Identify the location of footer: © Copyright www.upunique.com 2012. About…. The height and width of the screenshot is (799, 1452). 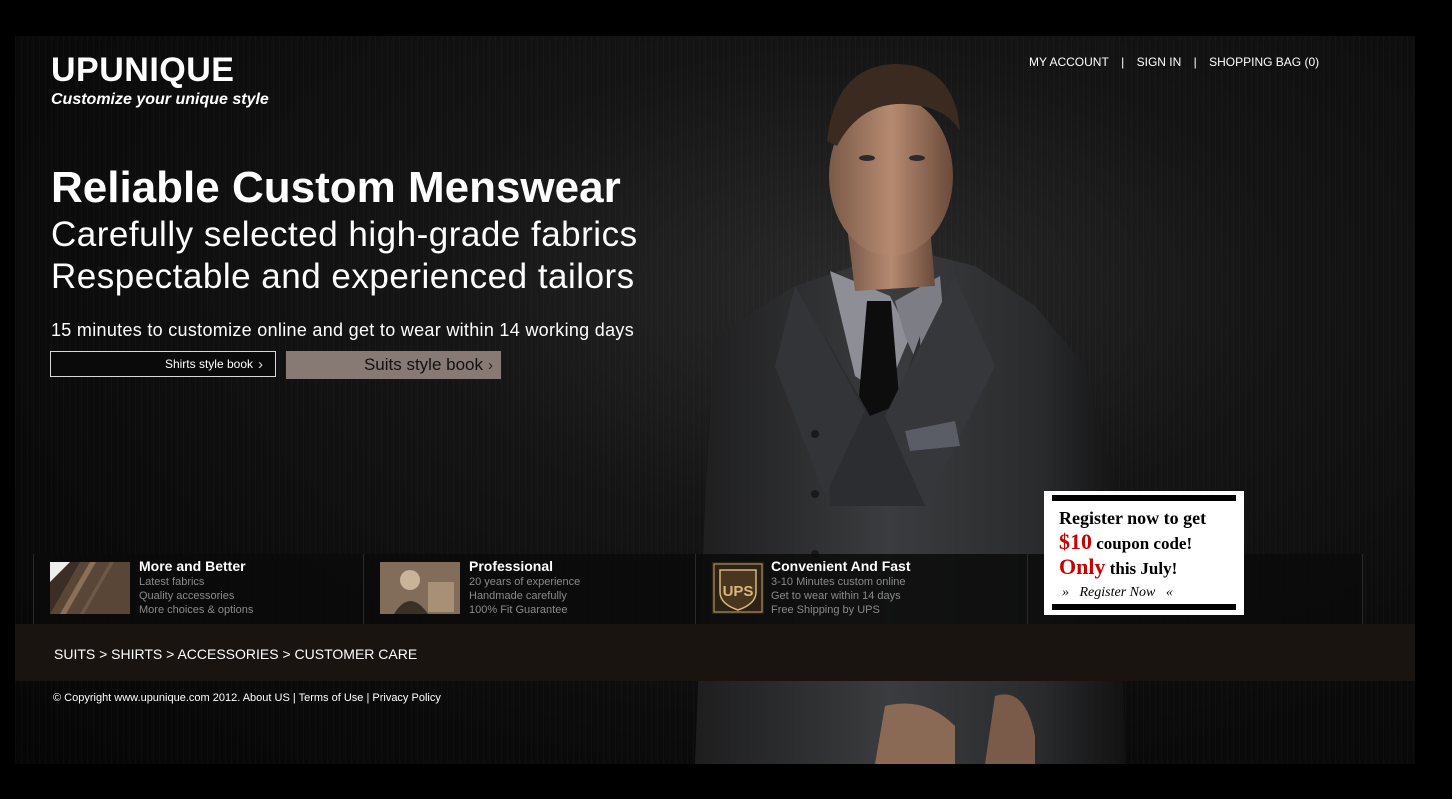
(247, 698).